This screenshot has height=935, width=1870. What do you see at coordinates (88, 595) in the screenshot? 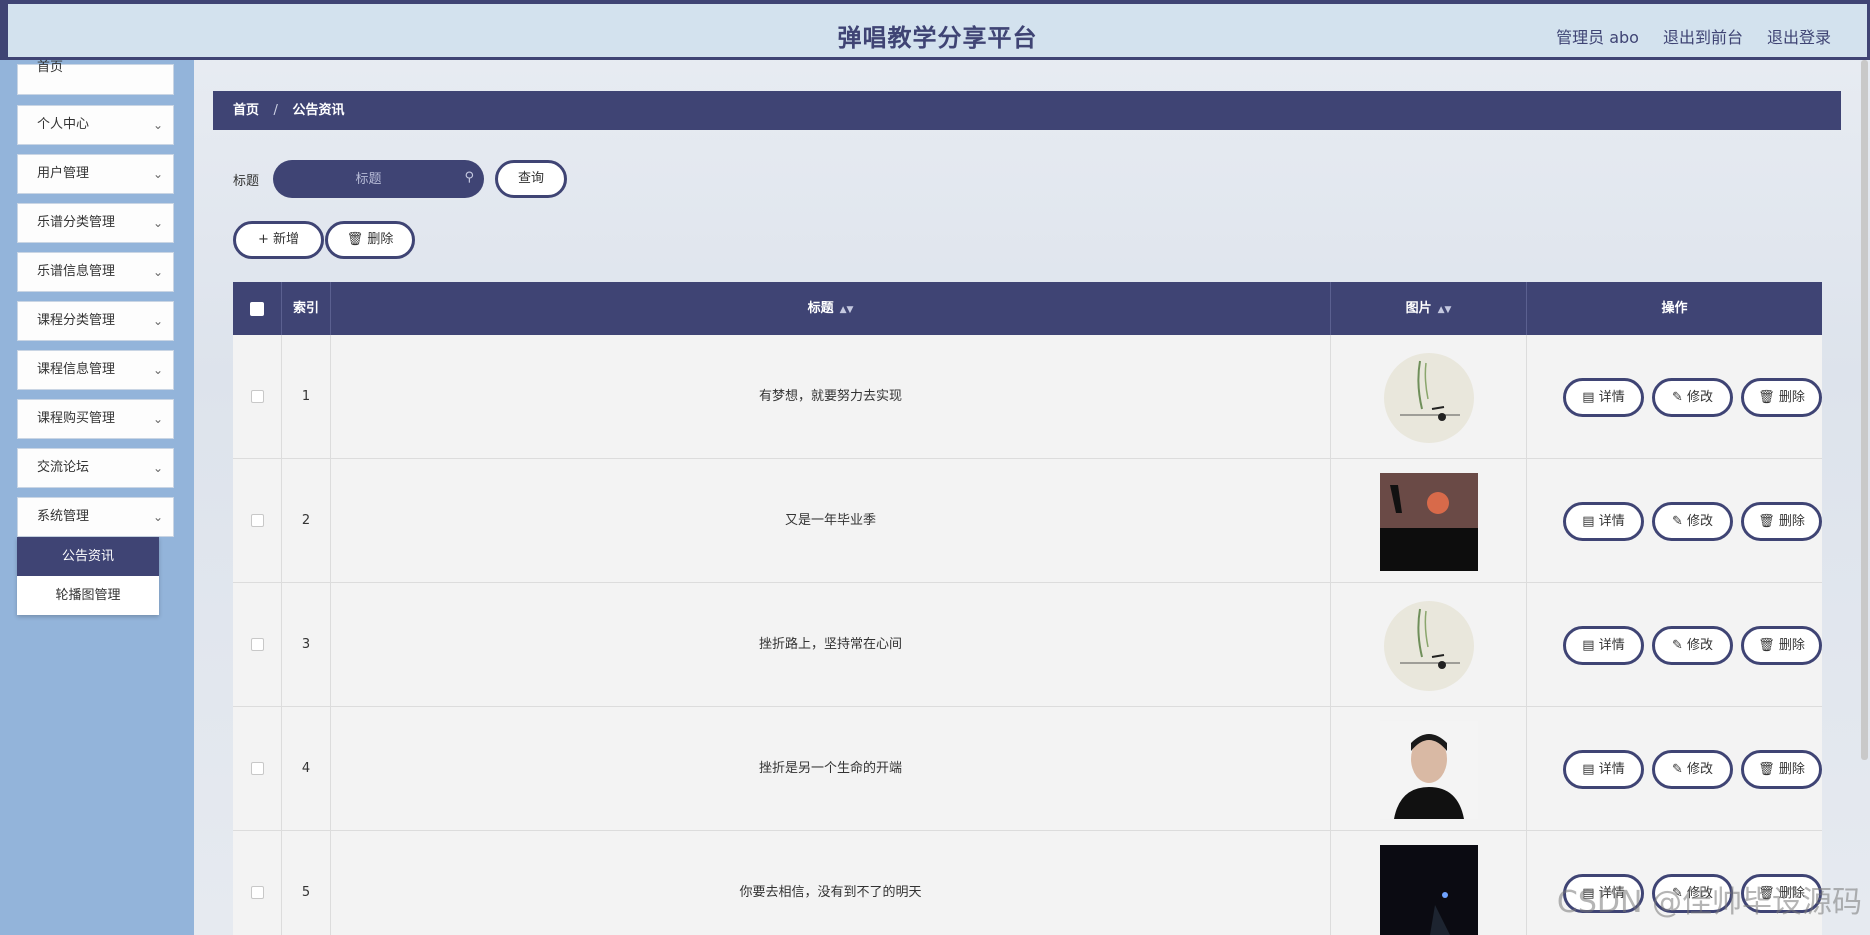
I see `submenu-item-carousel: 轮播图管理` at bounding box center [88, 595].